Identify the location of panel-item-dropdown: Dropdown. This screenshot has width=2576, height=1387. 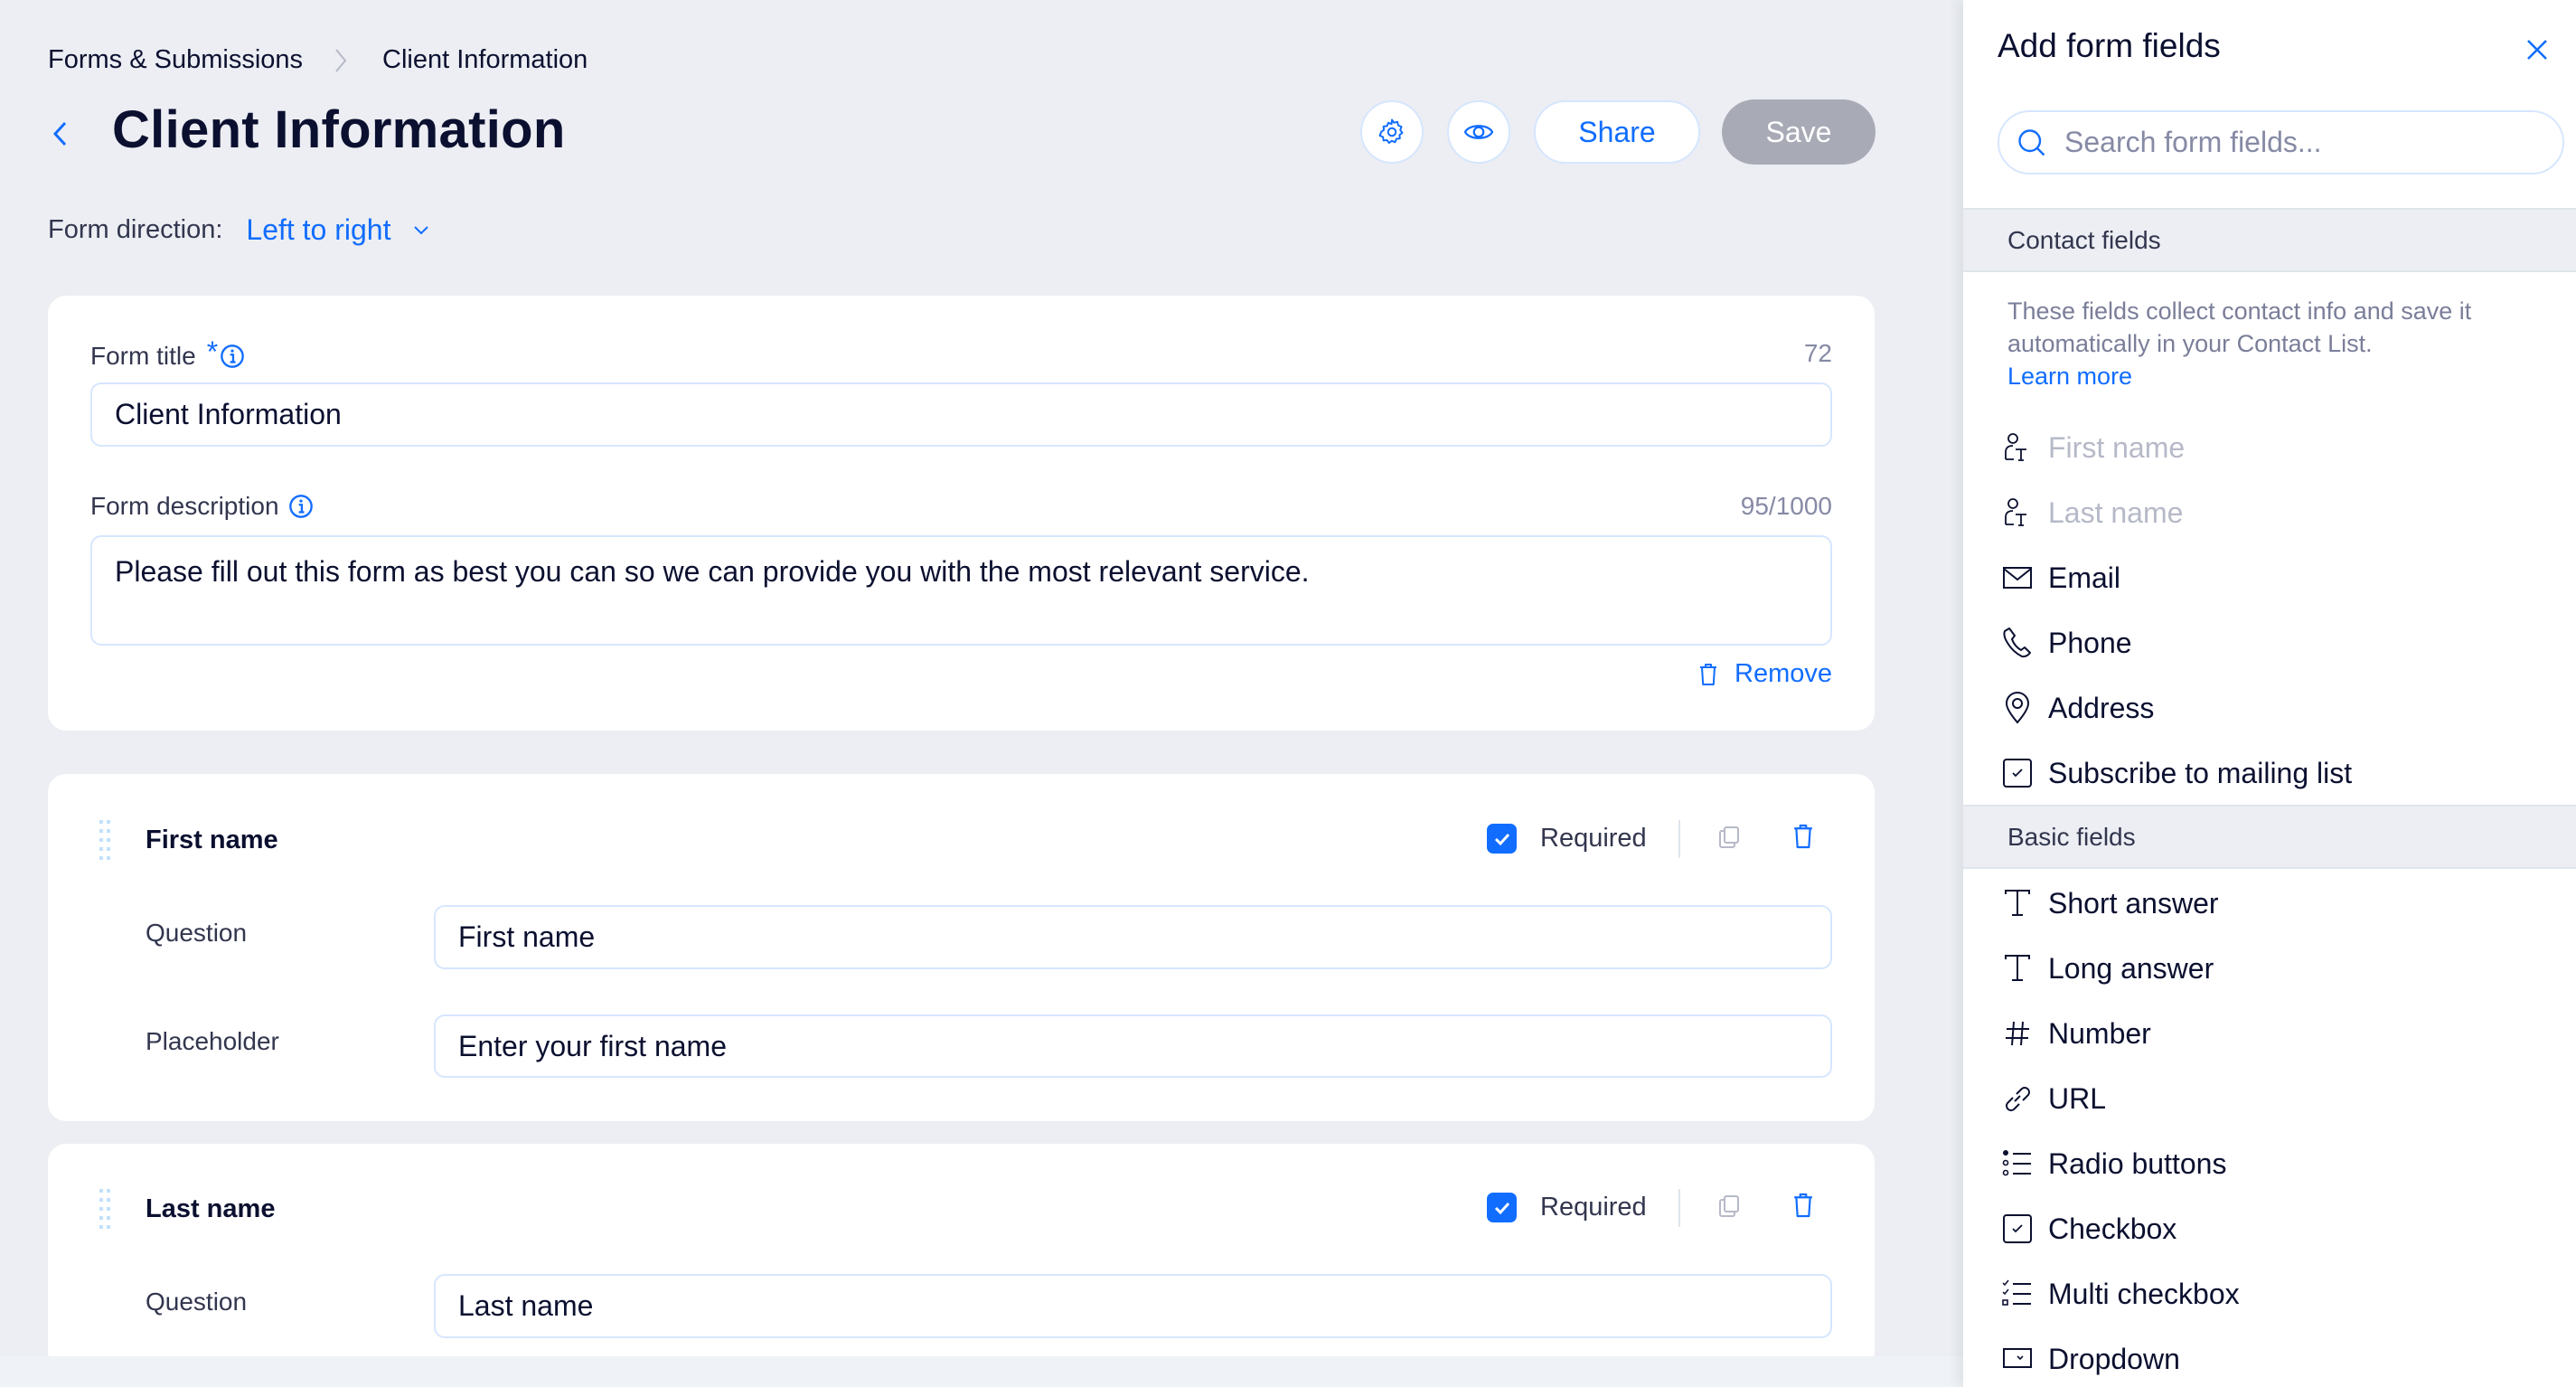
(2280, 1359).